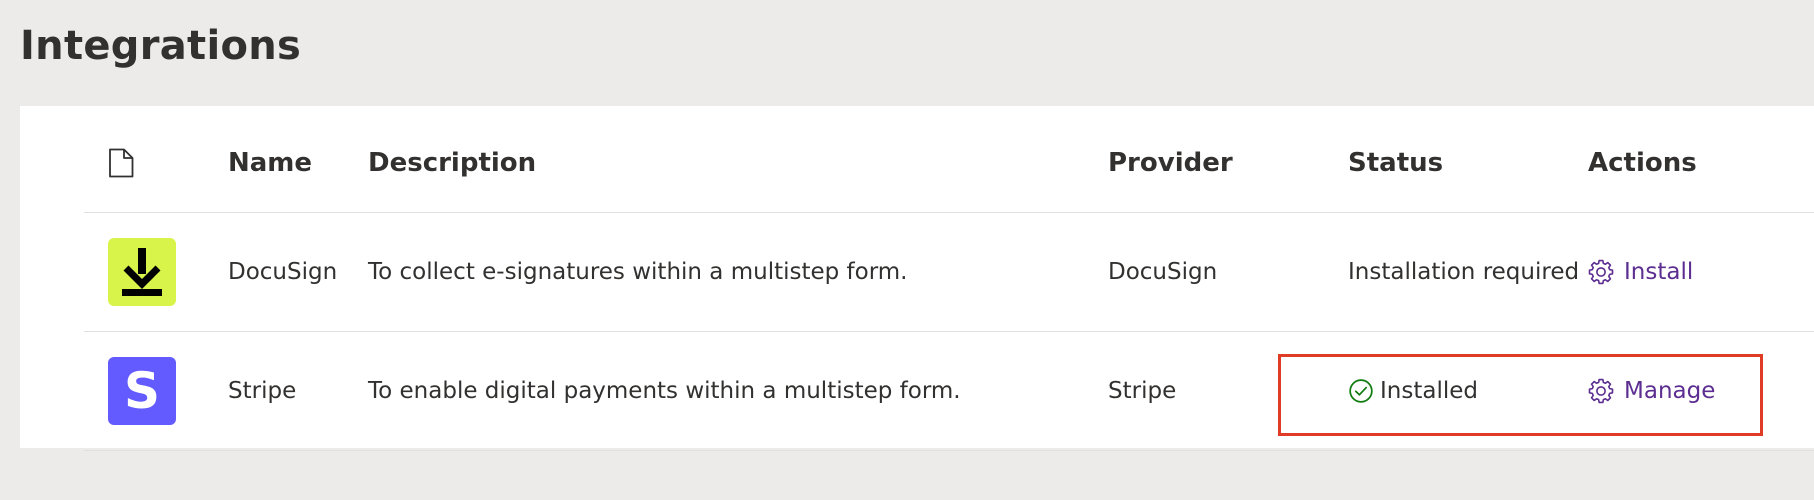 This screenshot has width=1814, height=500. I want to click on check-circle-icon, so click(1361, 391).